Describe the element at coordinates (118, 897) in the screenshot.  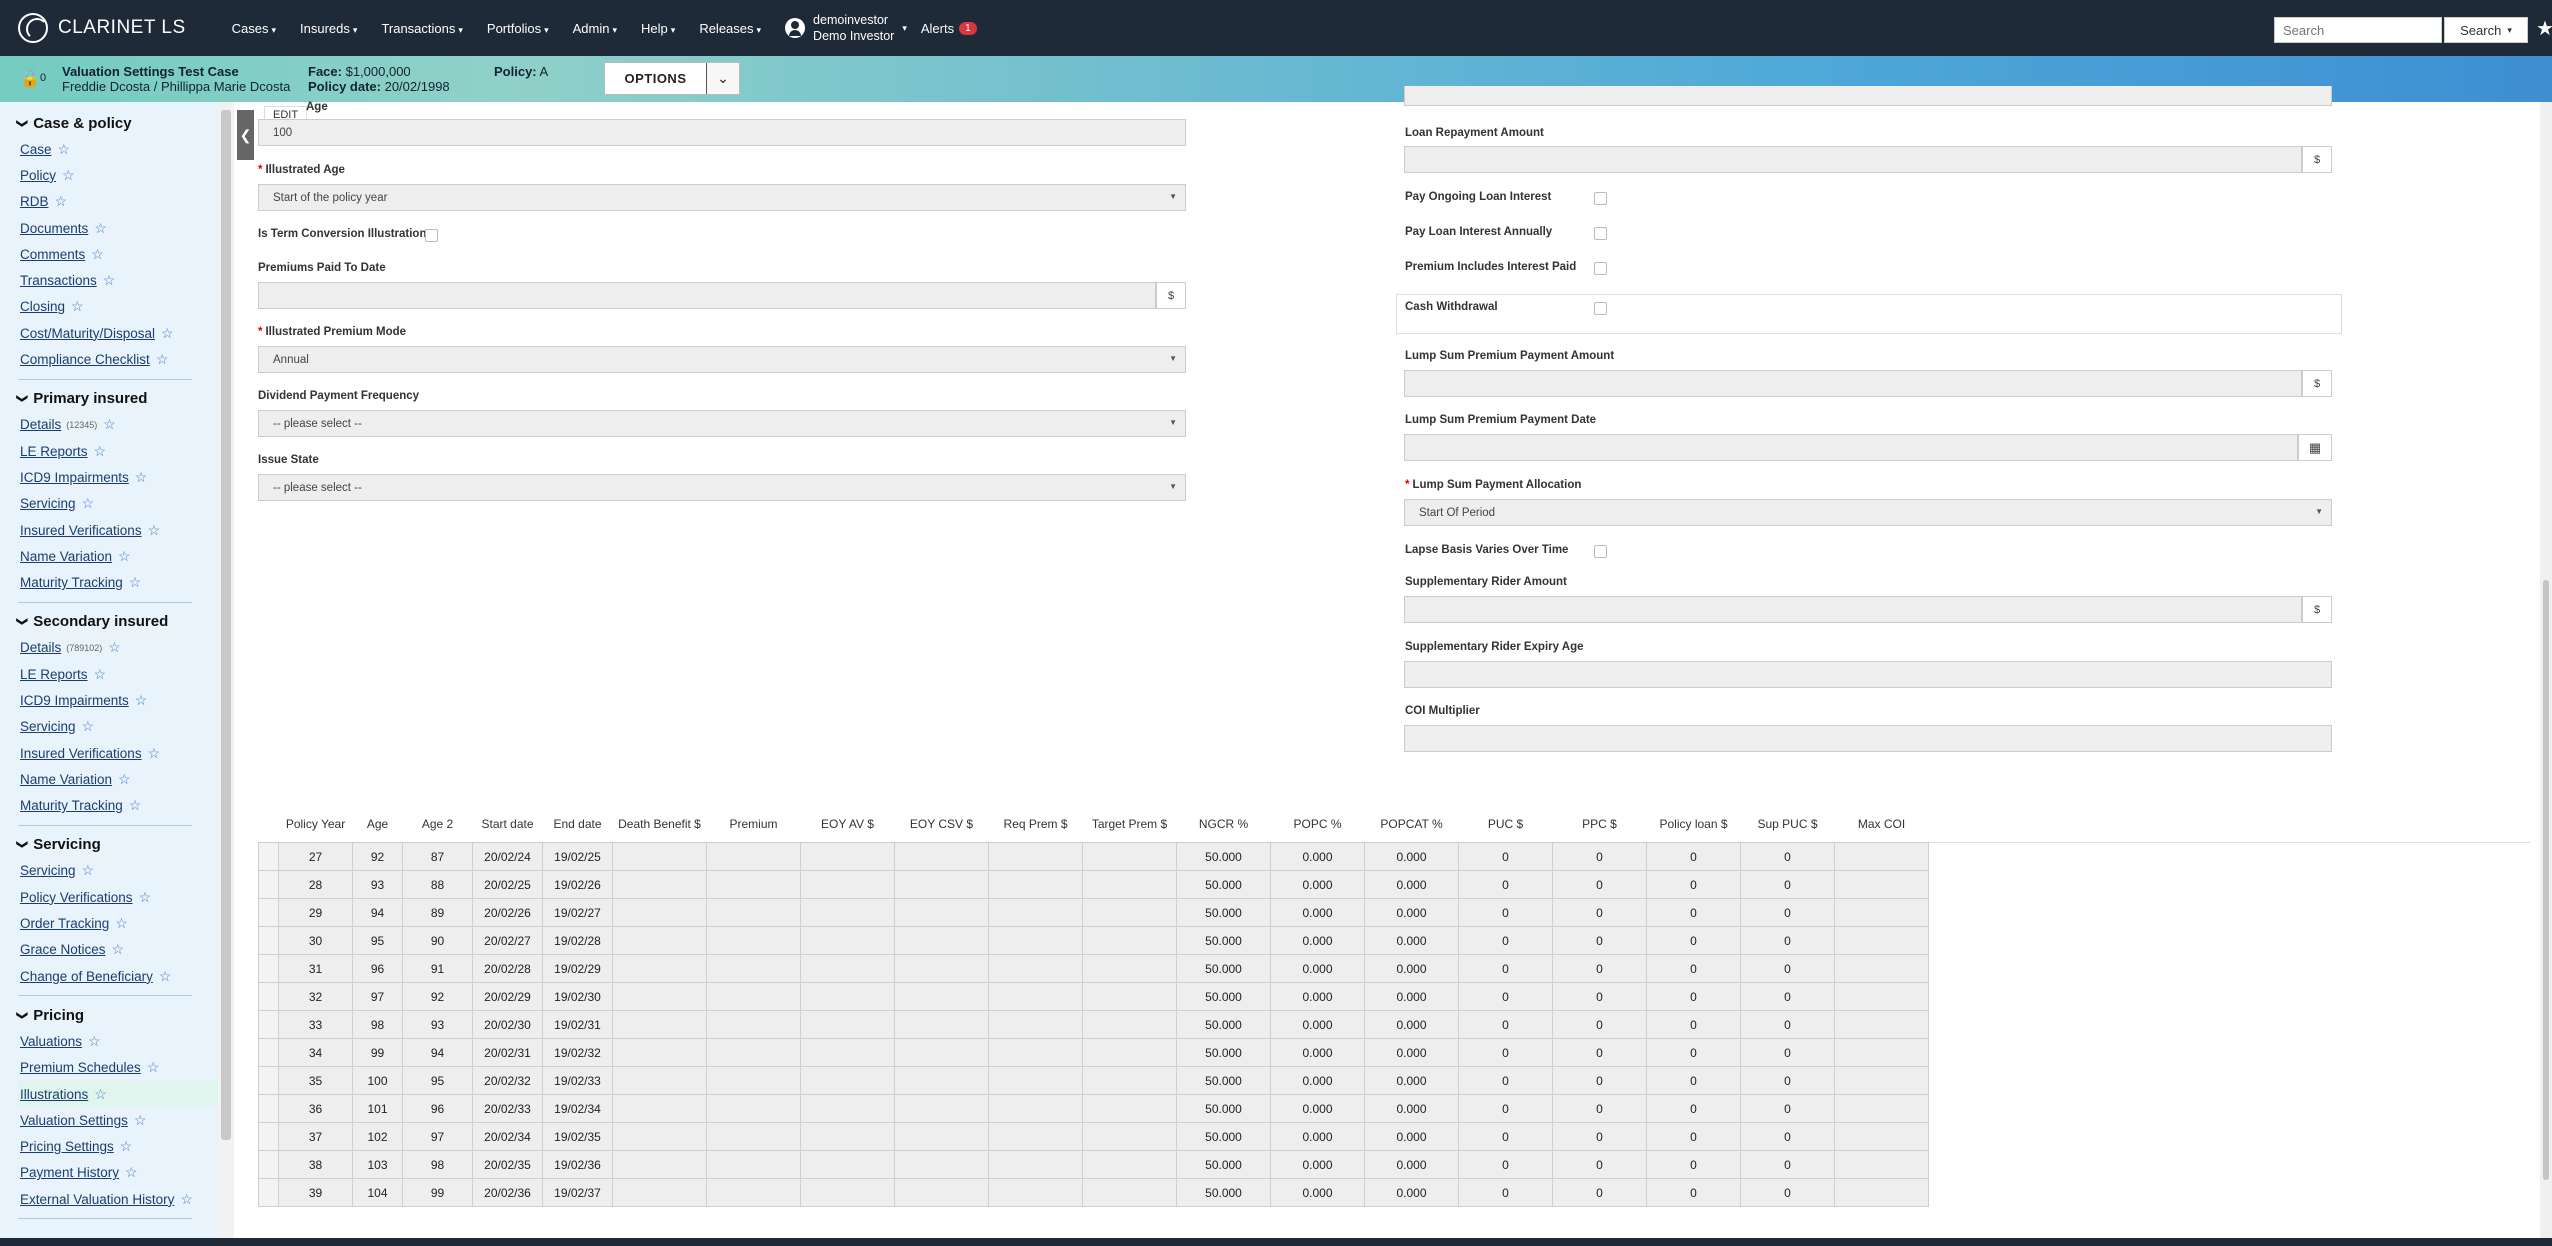
I see `sidebar-item-policy-verifications: Policy Verifications ☆` at that location.